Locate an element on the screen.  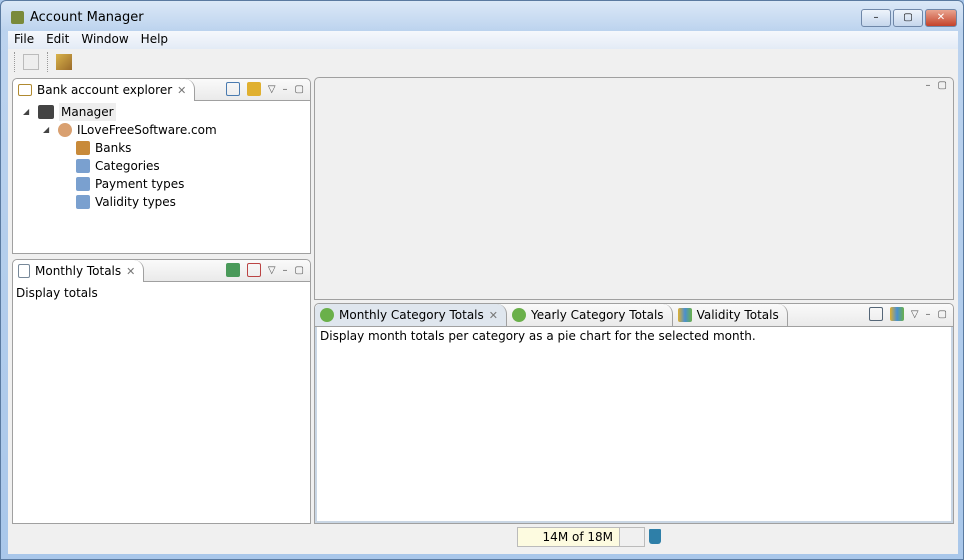
bank-icon is located at coordinates (83, 148).